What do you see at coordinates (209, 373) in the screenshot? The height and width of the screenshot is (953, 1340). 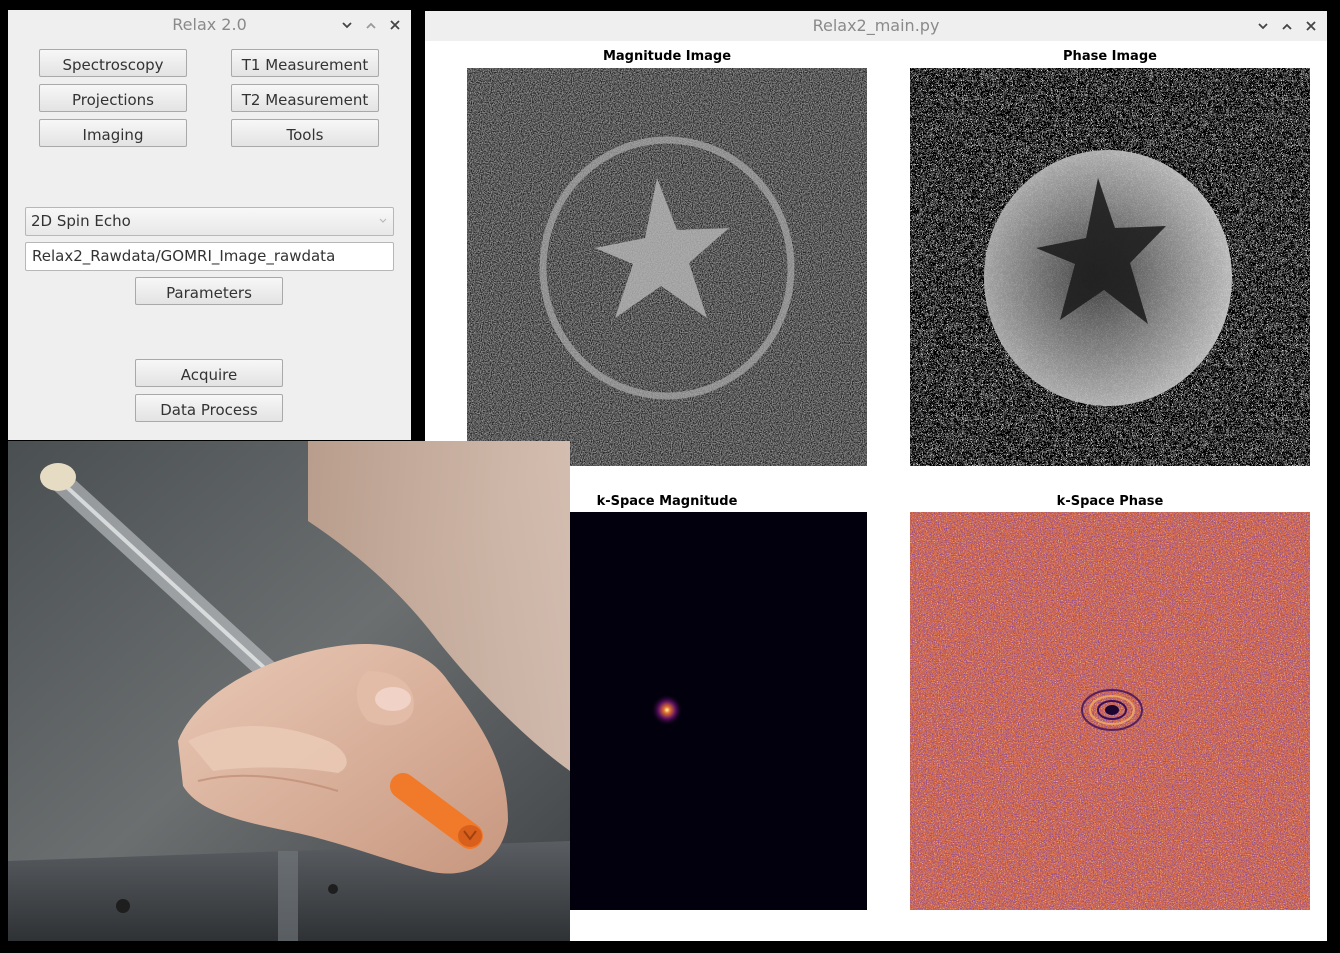 I see `acquire-button: Acquire` at bounding box center [209, 373].